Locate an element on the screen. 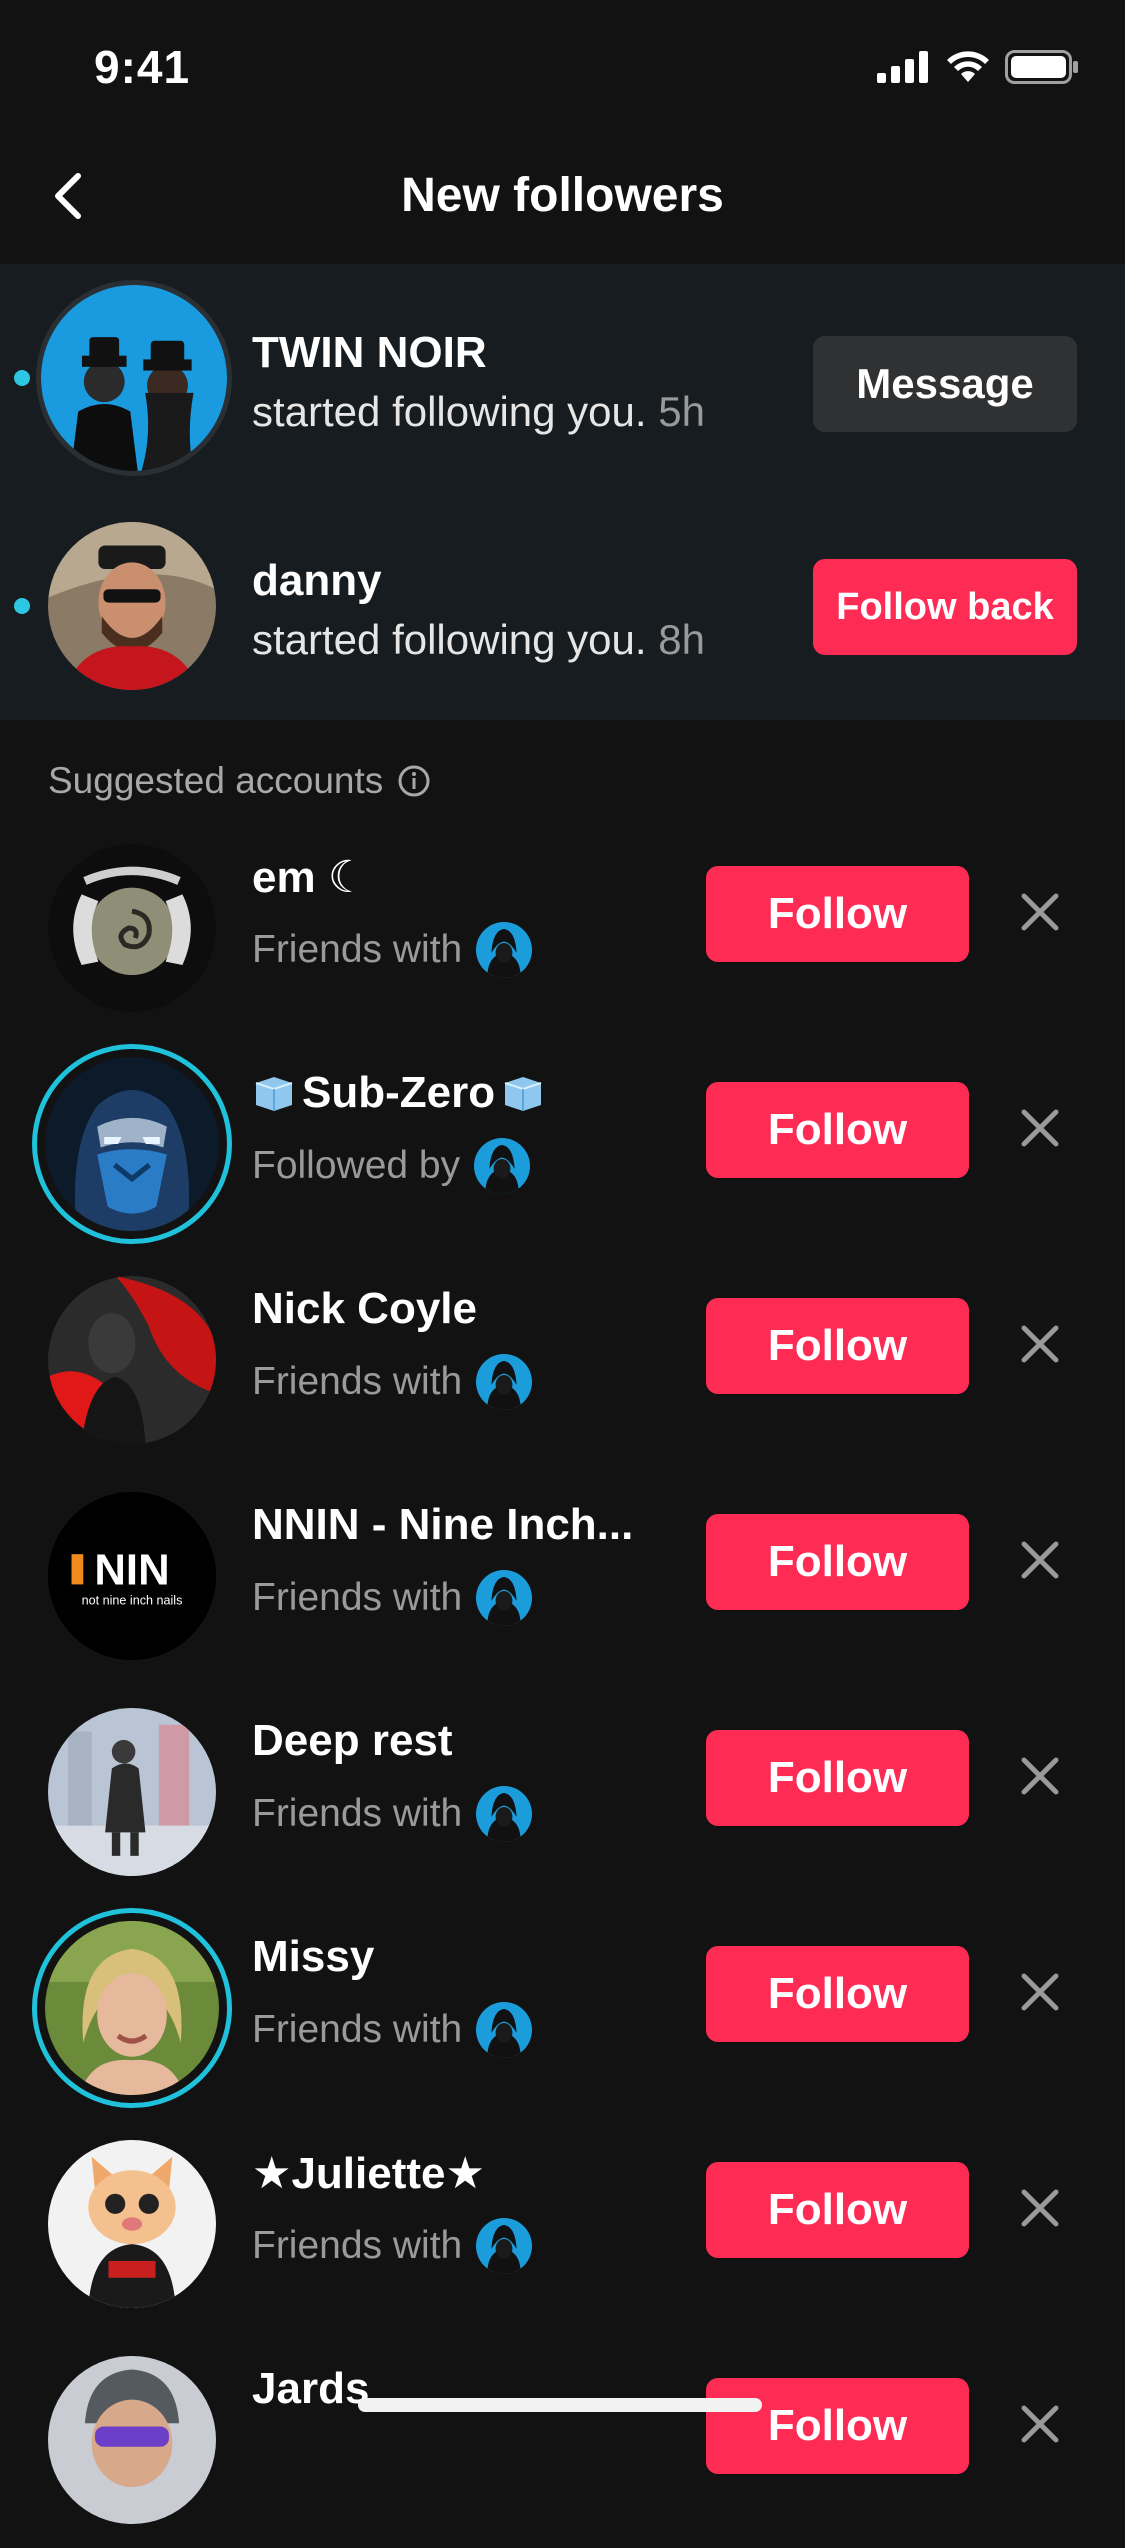  account-name: Sub-Zero is located at coordinates (398, 1093).